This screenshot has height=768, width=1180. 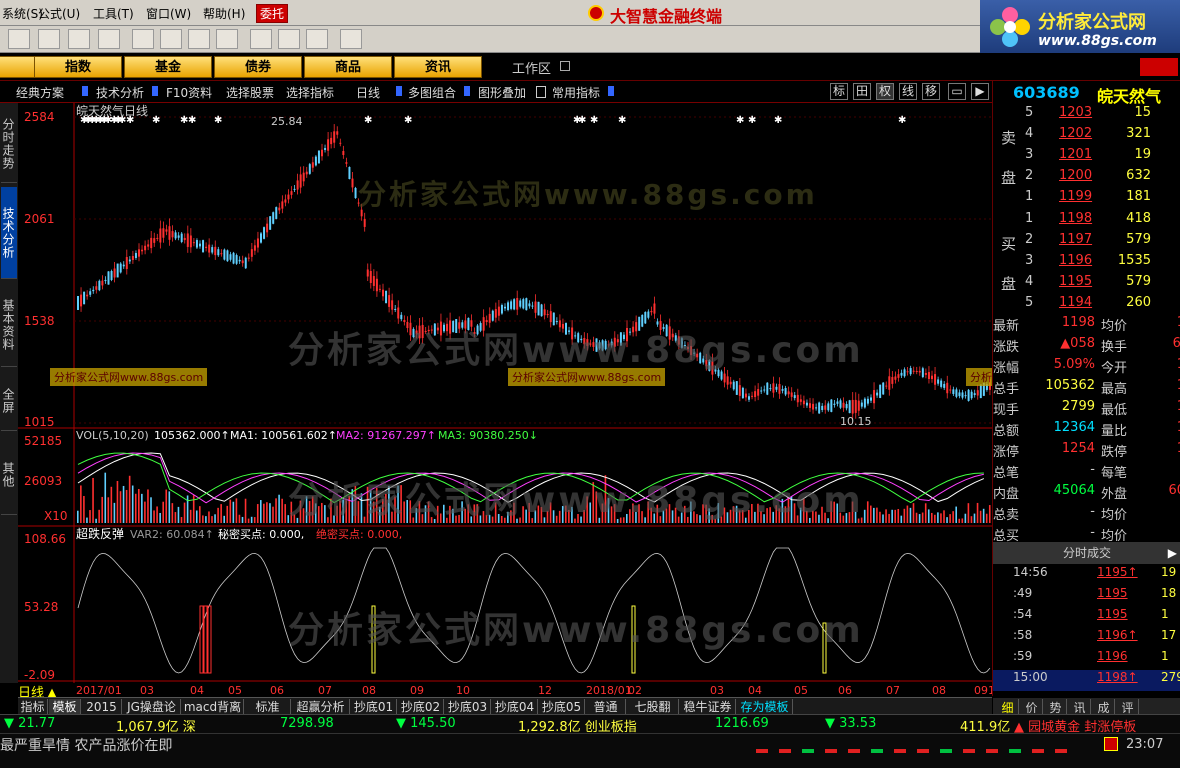 What do you see at coordinates (565, 66) in the screenshot?
I see `workarea-dropdown-icon` at bounding box center [565, 66].